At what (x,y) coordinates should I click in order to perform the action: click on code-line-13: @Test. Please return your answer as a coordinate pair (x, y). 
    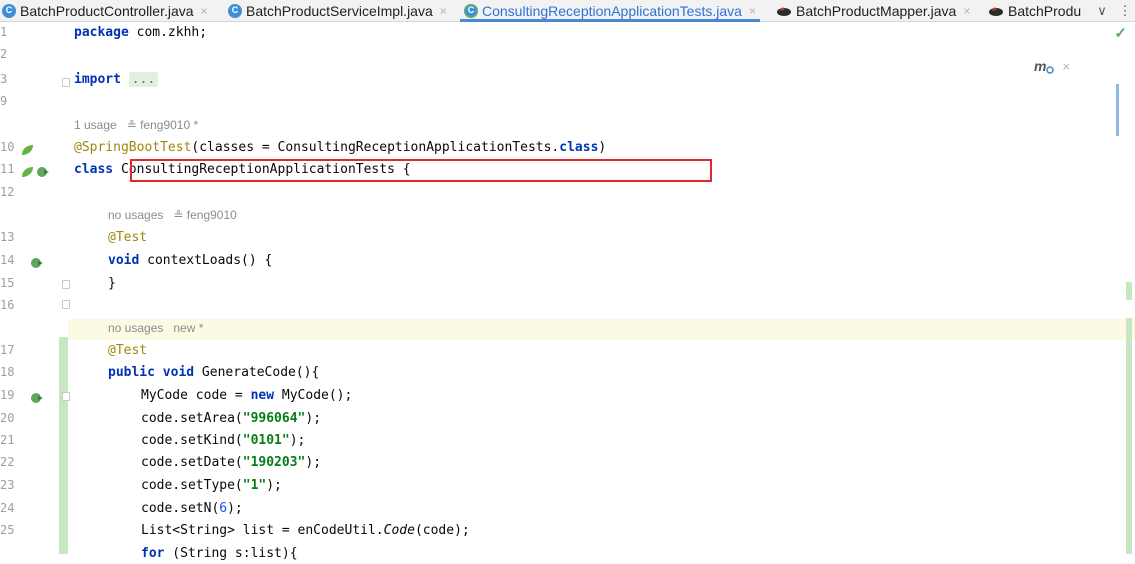
    Looking at the image, I should click on (127, 237).